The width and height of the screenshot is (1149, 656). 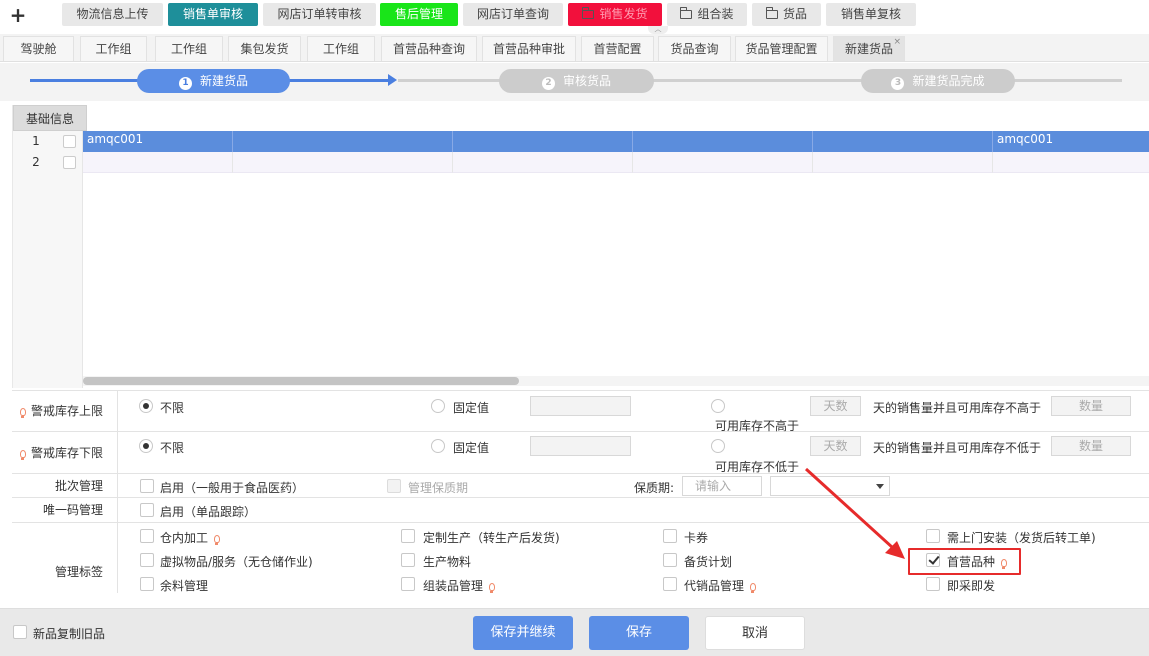 What do you see at coordinates (341, 48) in the screenshot?
I see `tab-workgroup-3: 工作组` at bounding box center [341, 48].